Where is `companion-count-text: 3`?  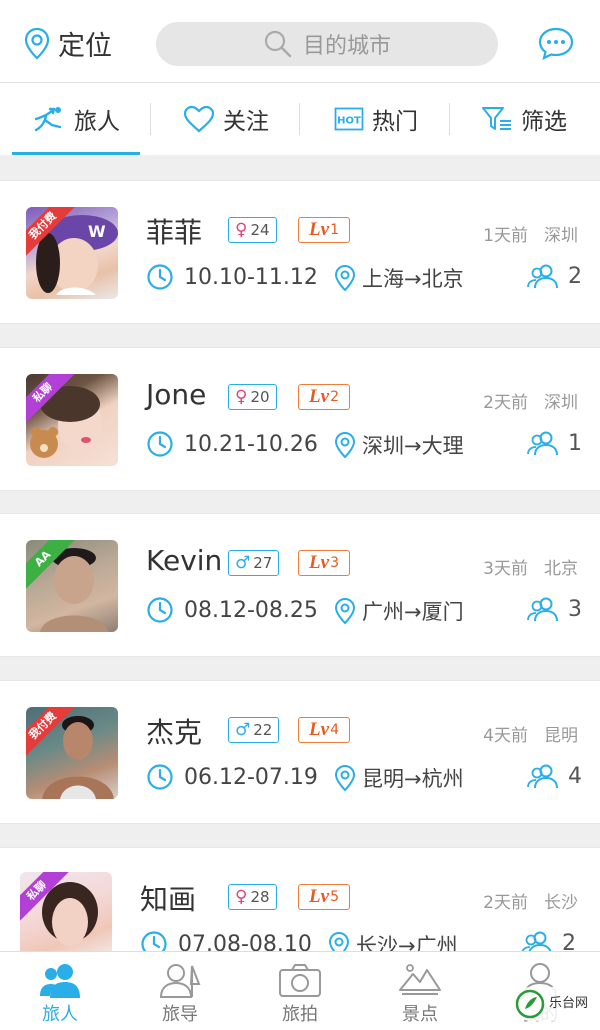
companion-count-text: 3 is located at coordinates (575, 609).